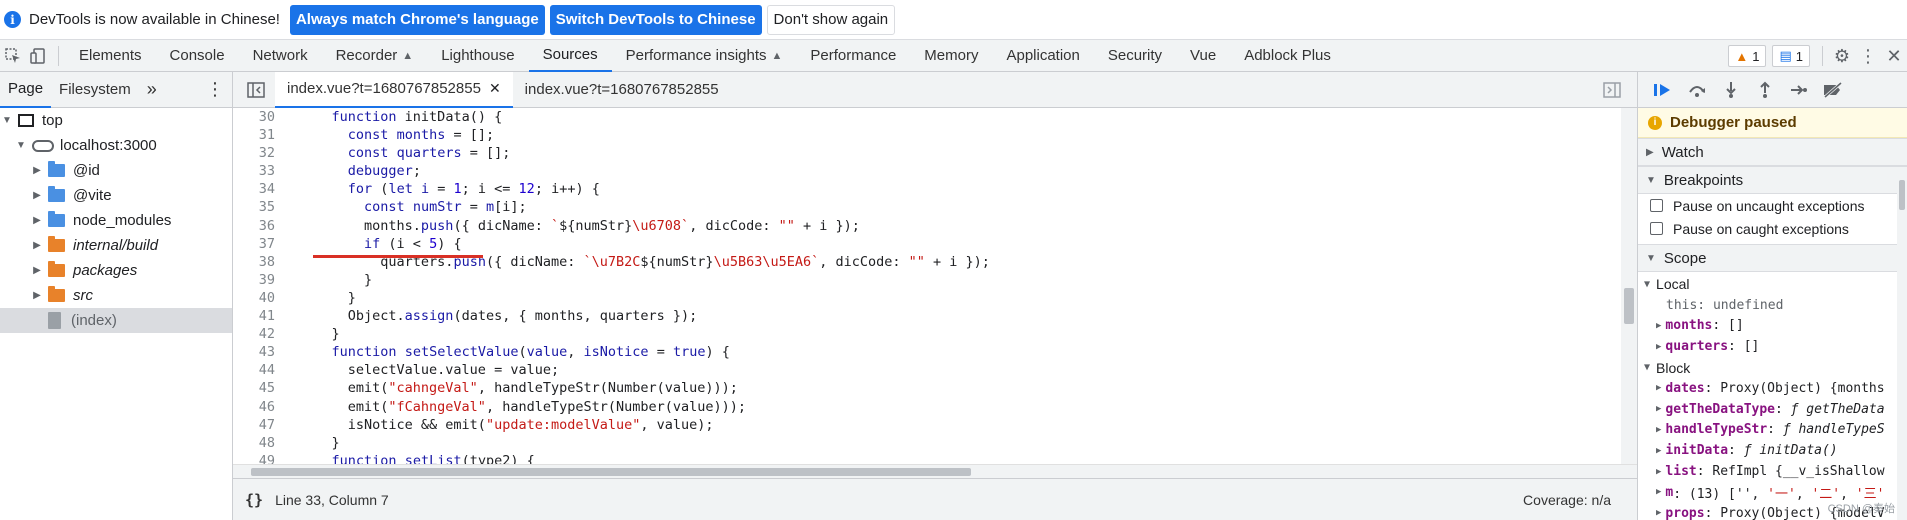 This screenshot has height=520, width=1907. Describe the element at coordinates (116, 295) in the screenshot. I see `tree-item-src: ▶ src` at that location.